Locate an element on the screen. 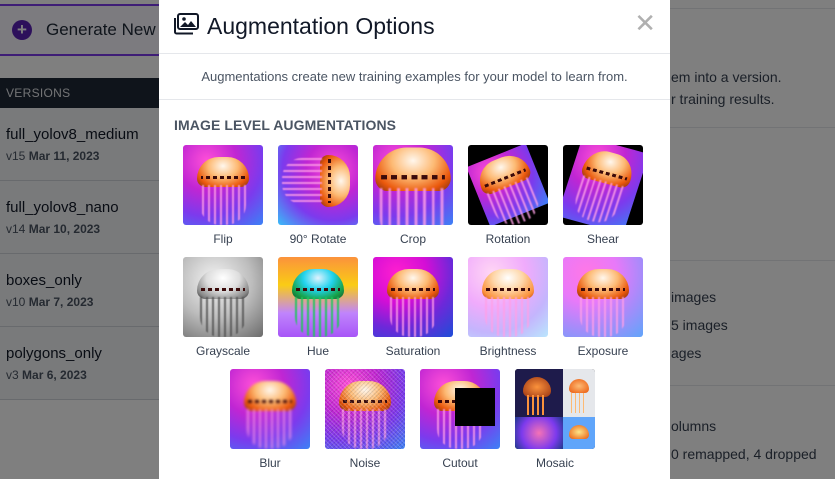  augmentation-label: 90° Rotate is located at coordinates (318, 239).